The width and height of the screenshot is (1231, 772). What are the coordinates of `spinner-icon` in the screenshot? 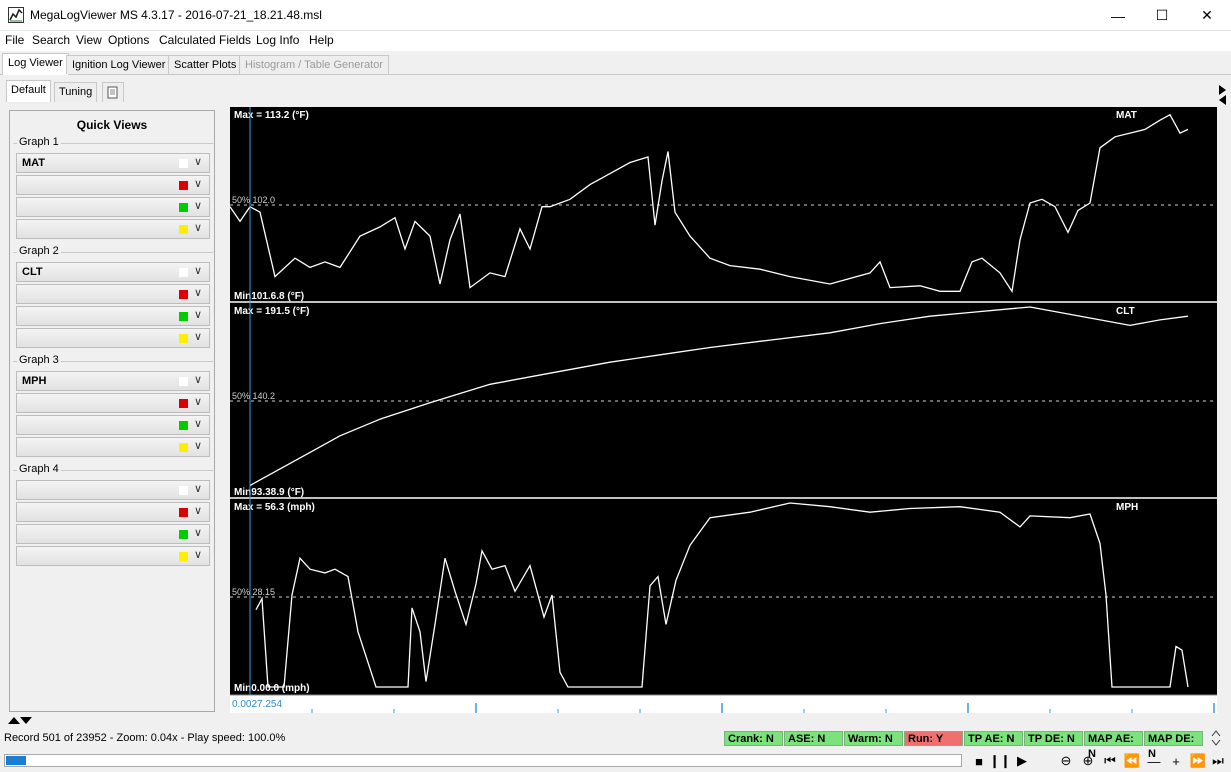 It's located at (1216, 738).